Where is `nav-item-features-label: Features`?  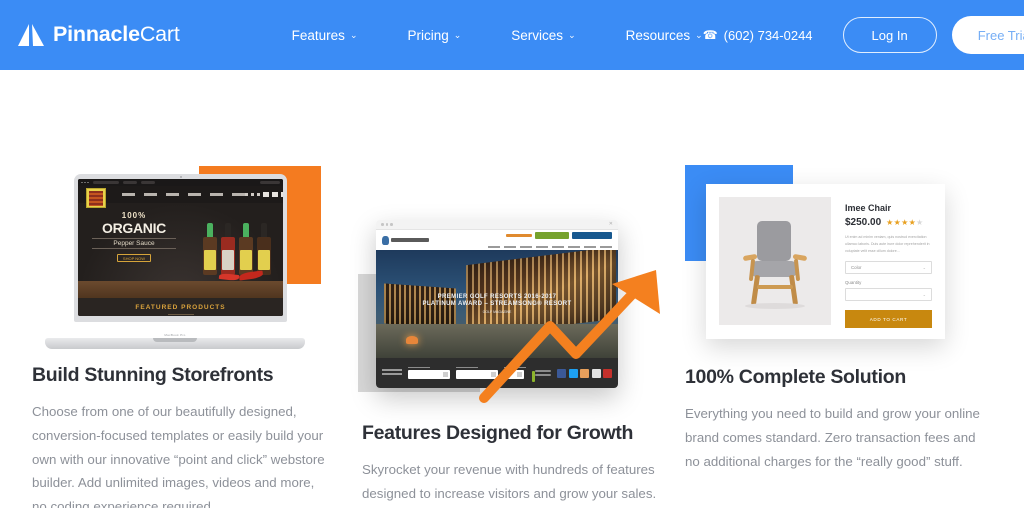
nav-item-features-label: Features is located at coordinates (318, 35).